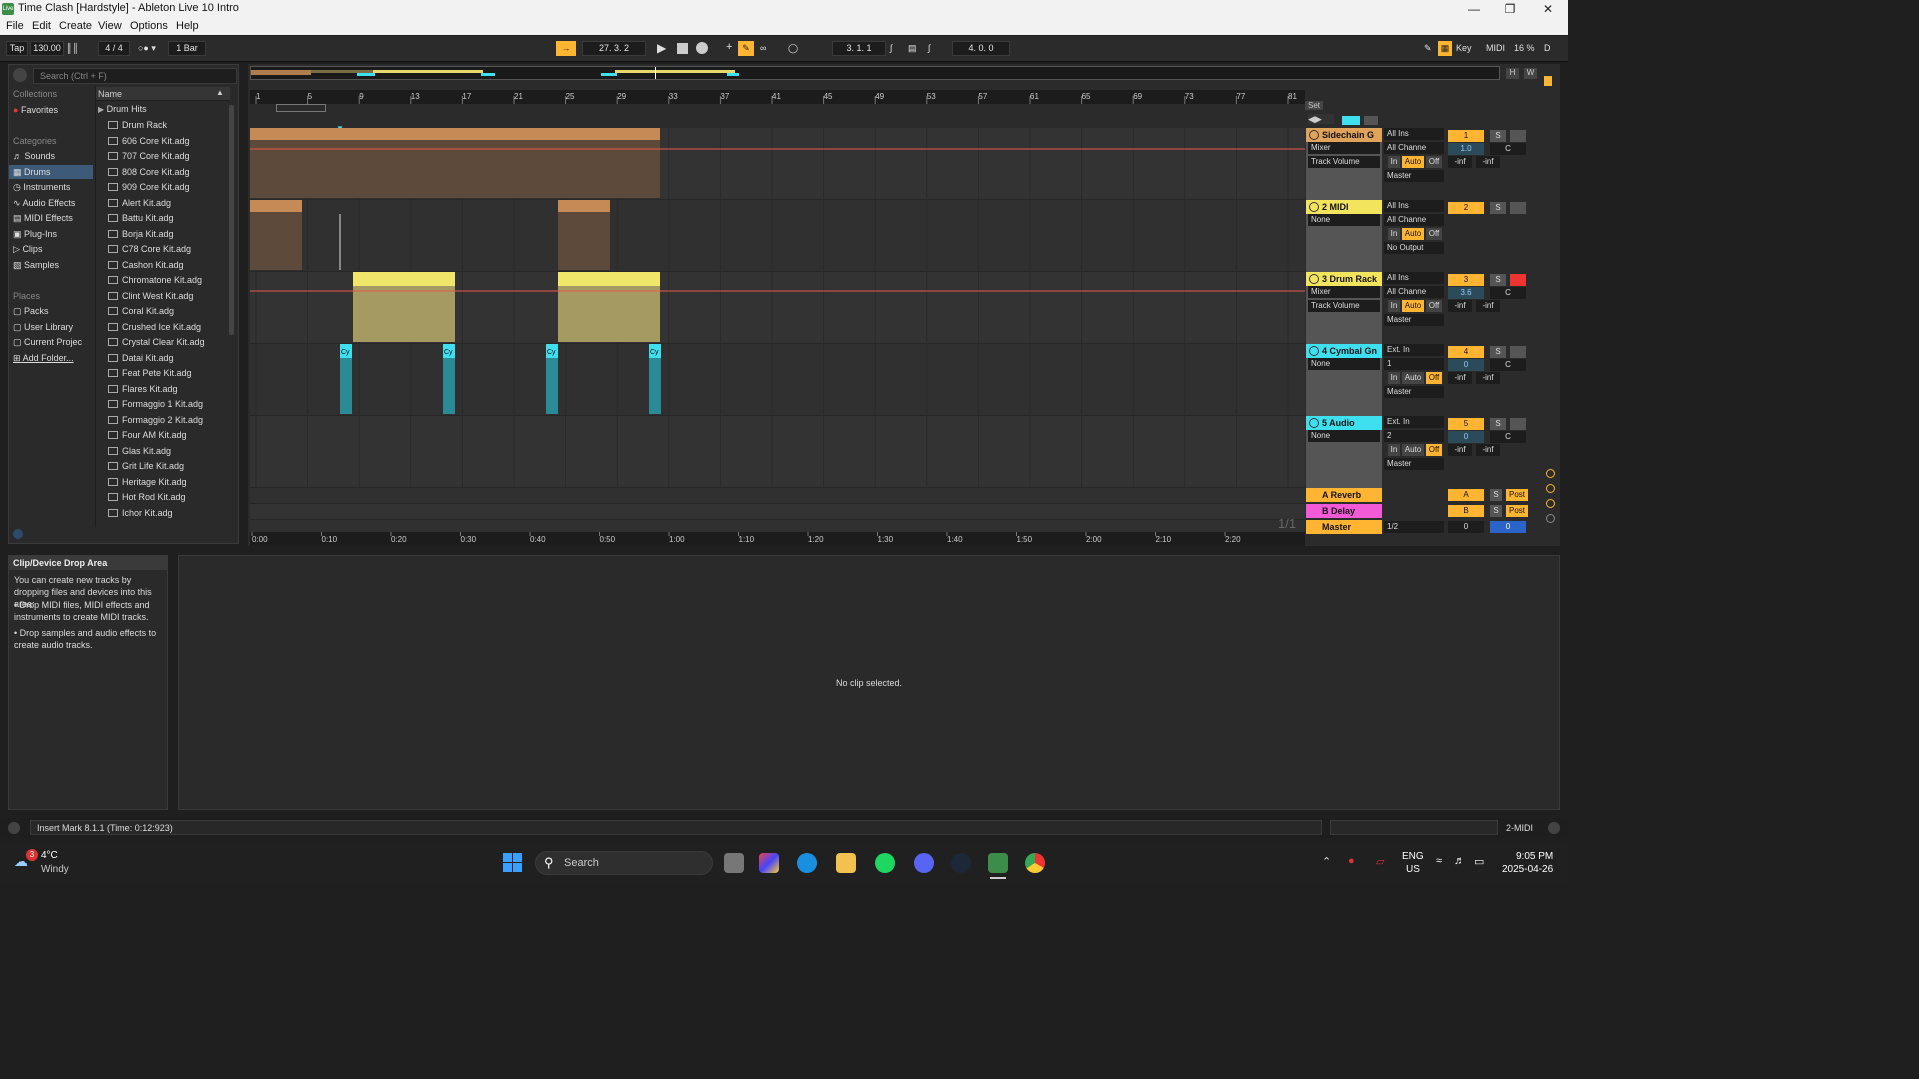 The height and width of the screenshot is (1079, 1919). Describe the element at coordinates (47, 342) in the screenshot. I see `sidebar-item-current-project: ▢ Current Projec` at that location.